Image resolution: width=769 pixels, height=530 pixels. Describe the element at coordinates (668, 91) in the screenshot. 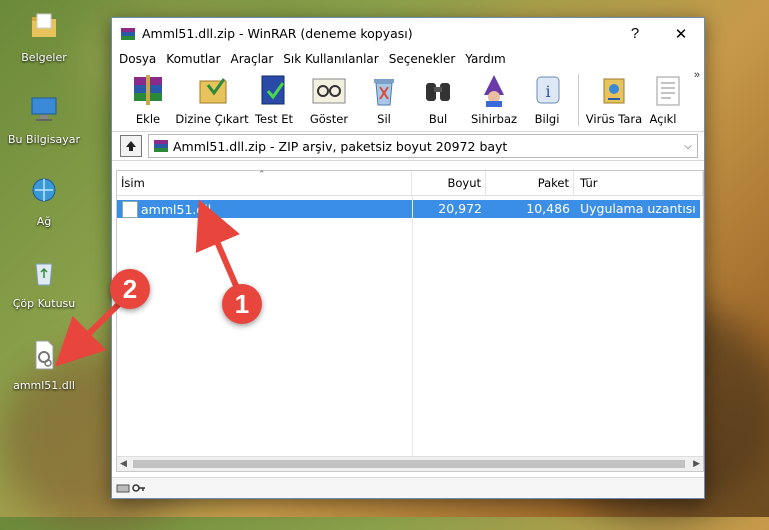

I see `comment-icon` at that location.